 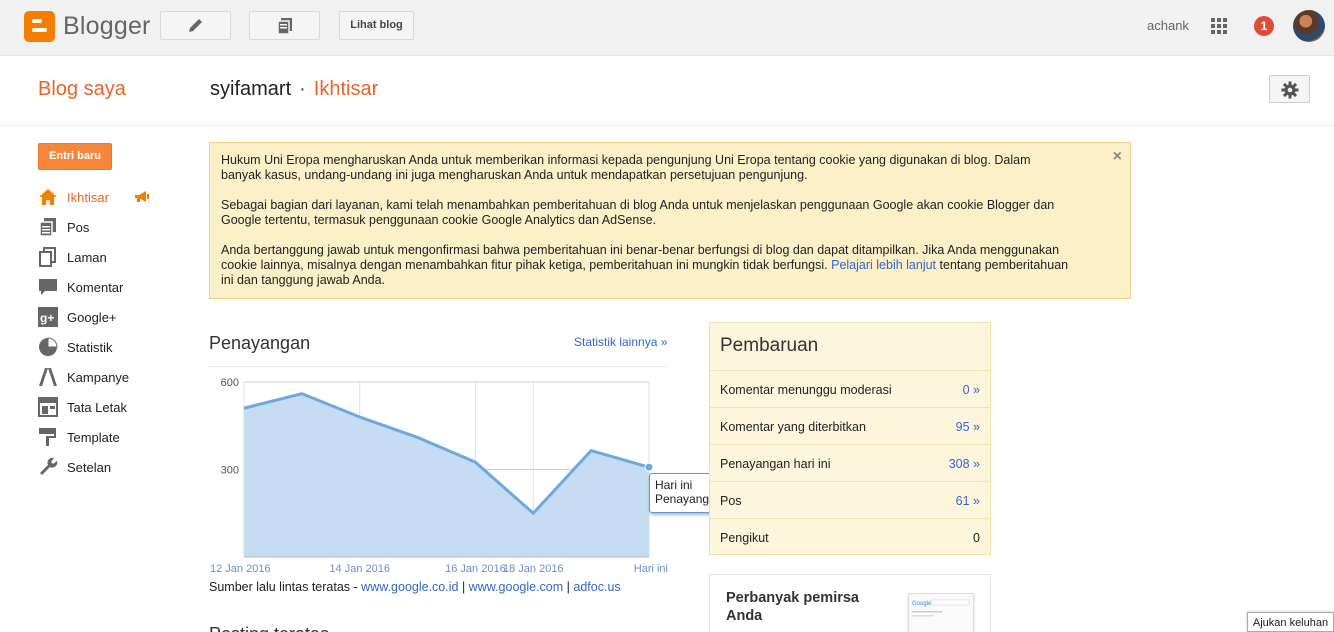 I want to click on sidebar-item-pages: Laman, so click(x=108, y=259).